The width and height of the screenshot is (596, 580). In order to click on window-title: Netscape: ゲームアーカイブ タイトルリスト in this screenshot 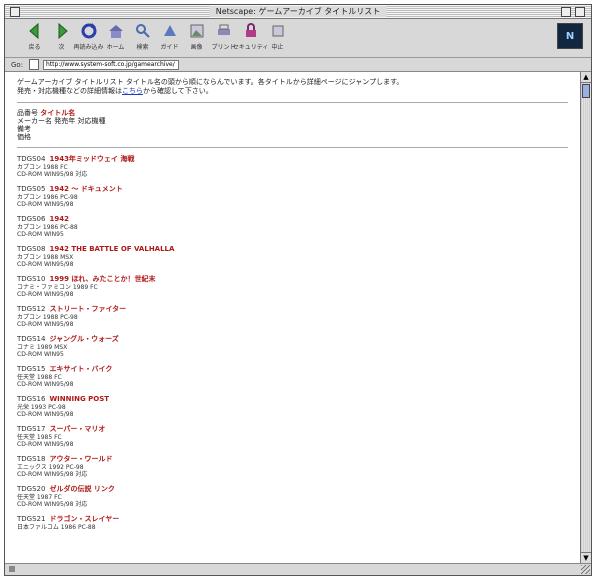, I will do `click(298, 11)`.